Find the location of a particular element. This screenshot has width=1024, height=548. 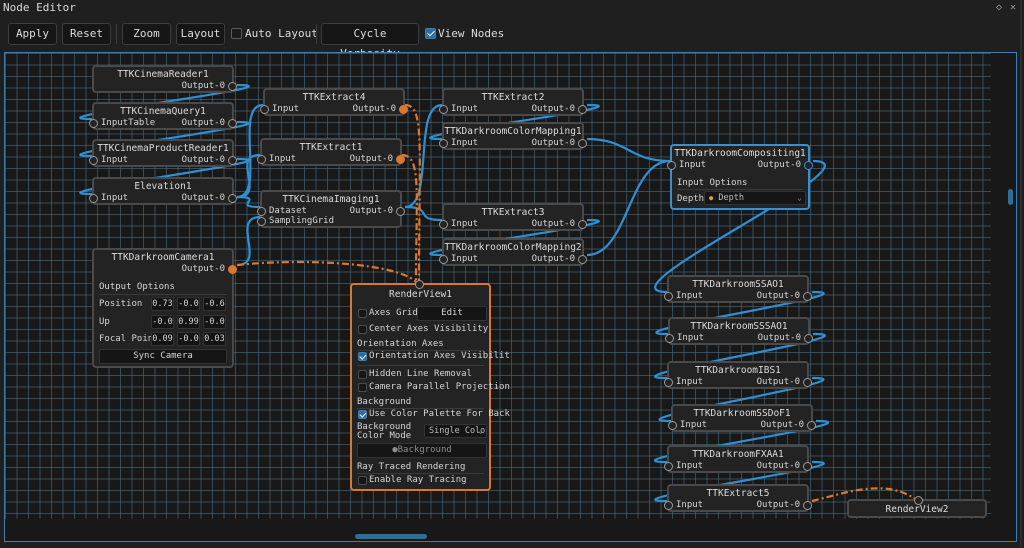

color-palette-checkbox is located at coordinates (362, 414).